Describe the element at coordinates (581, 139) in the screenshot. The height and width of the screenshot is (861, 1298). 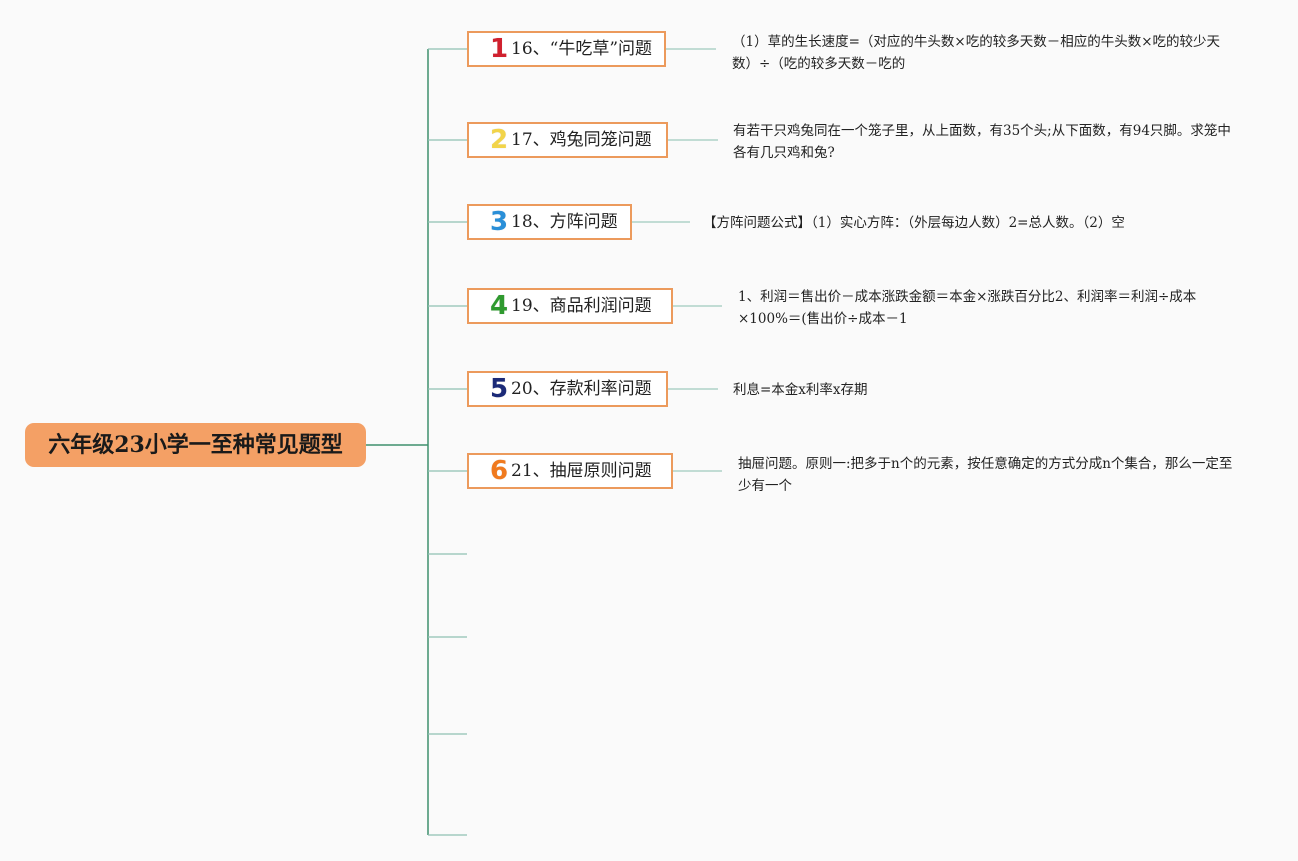
I see `topic-label-2: 17、鸡兔同笼问题` at that location.